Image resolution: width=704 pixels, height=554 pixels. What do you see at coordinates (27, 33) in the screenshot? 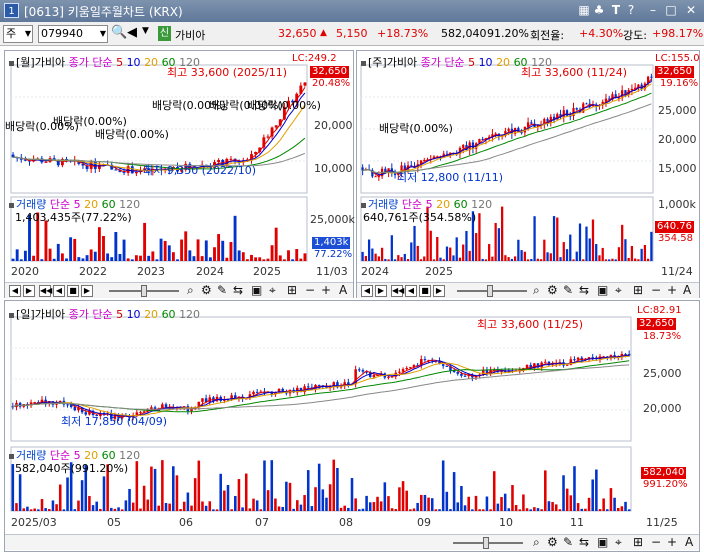
I see `chevron-down-icon: ▼` at bounding box center [27, 33].